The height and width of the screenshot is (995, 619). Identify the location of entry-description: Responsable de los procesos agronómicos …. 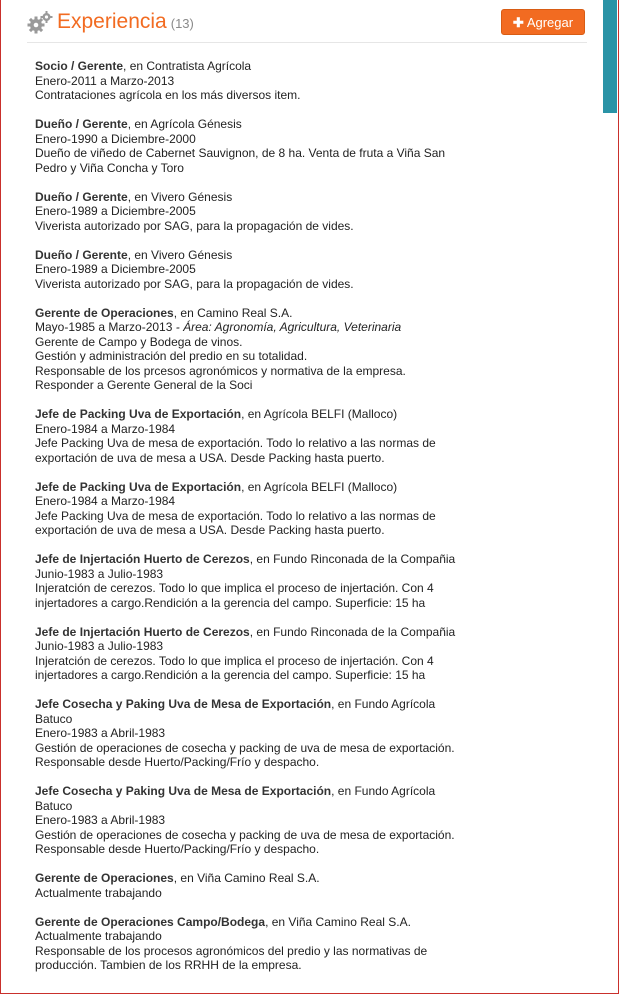
(231, 958).